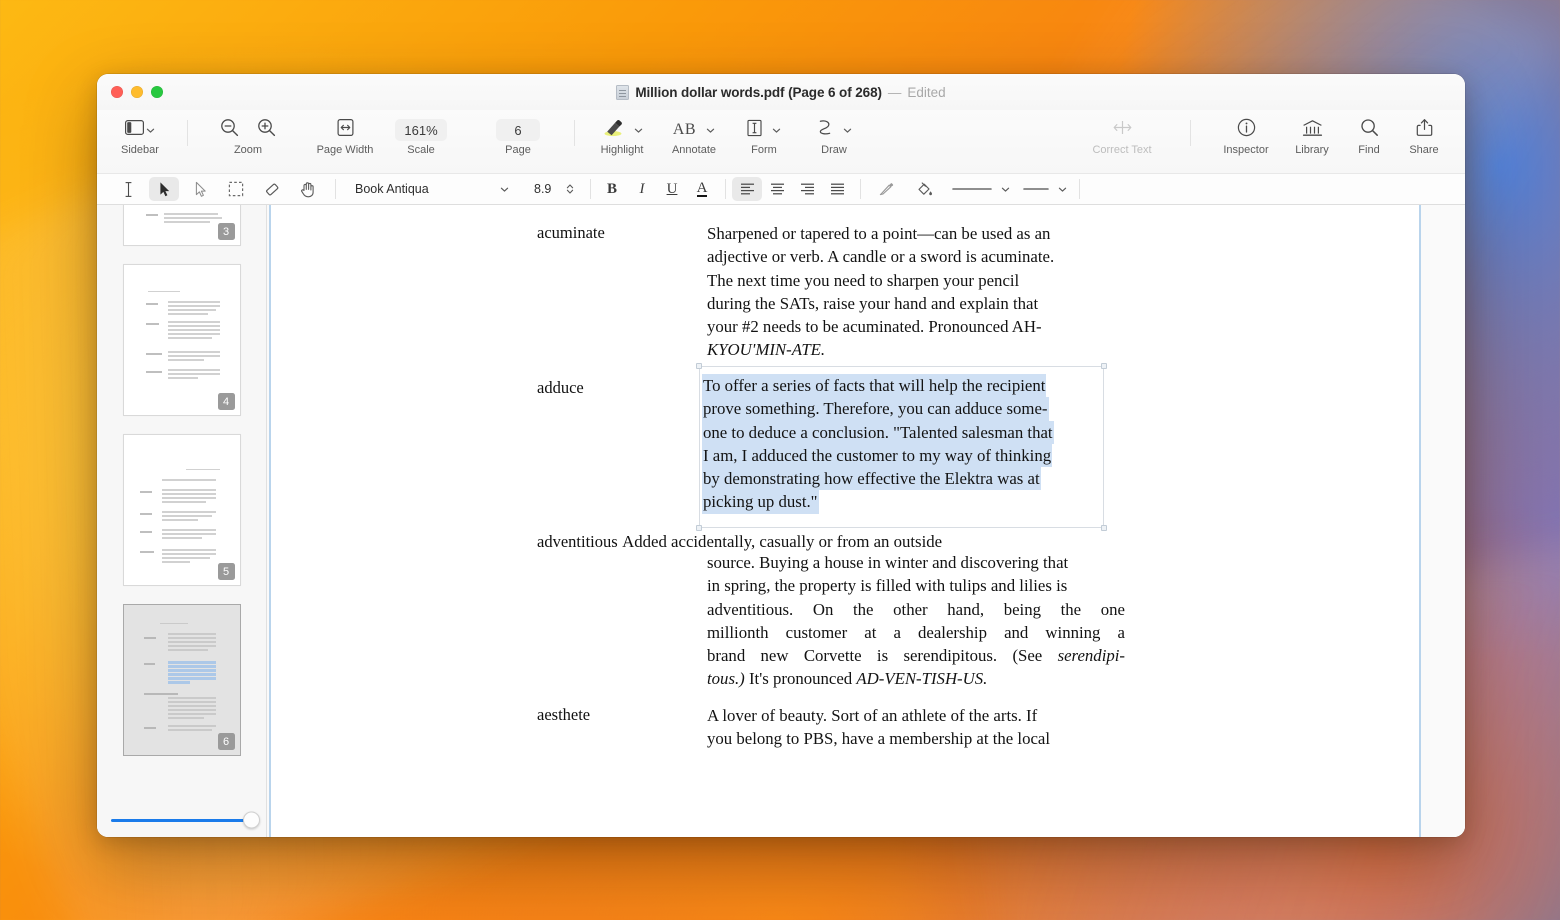  What do you see at coordinates (807, 189) in the screenshot?
I see `align-right-button` at bounding box center [807, 189].